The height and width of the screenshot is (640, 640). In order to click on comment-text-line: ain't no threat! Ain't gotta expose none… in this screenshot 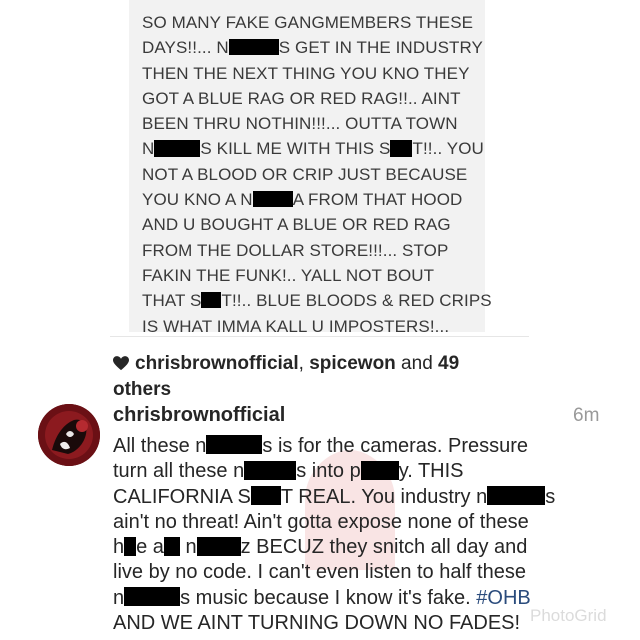, I will do `click(321, 521)`.